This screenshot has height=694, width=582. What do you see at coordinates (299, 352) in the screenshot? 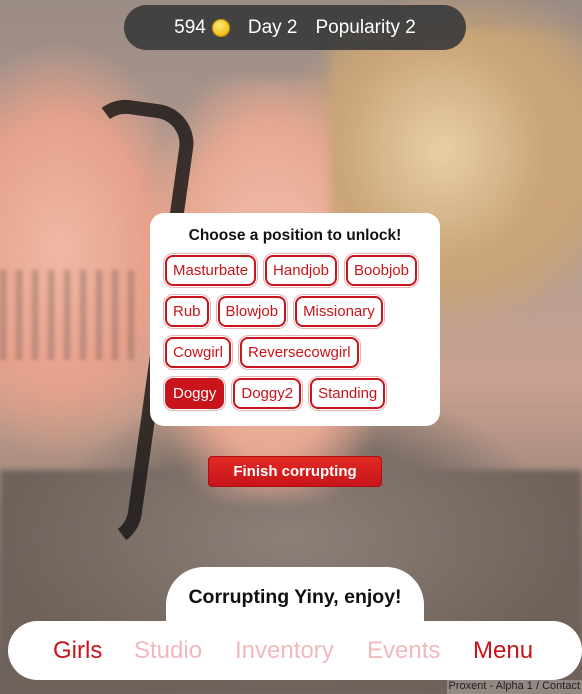
I see `position-button-reversecowgirl: Reversecowgirl` at bounding box center [299, 352].